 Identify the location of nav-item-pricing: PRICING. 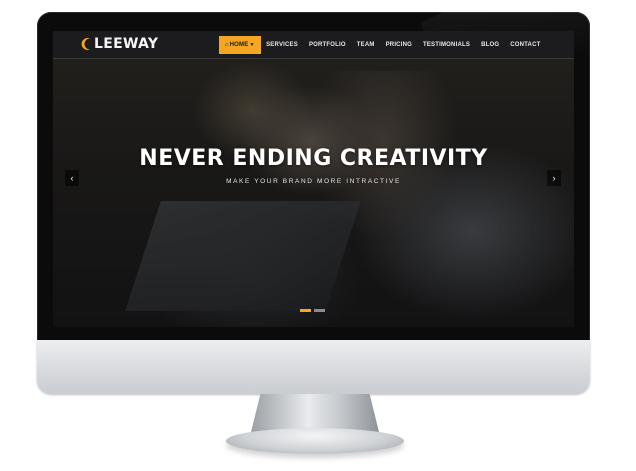
(398, 45).